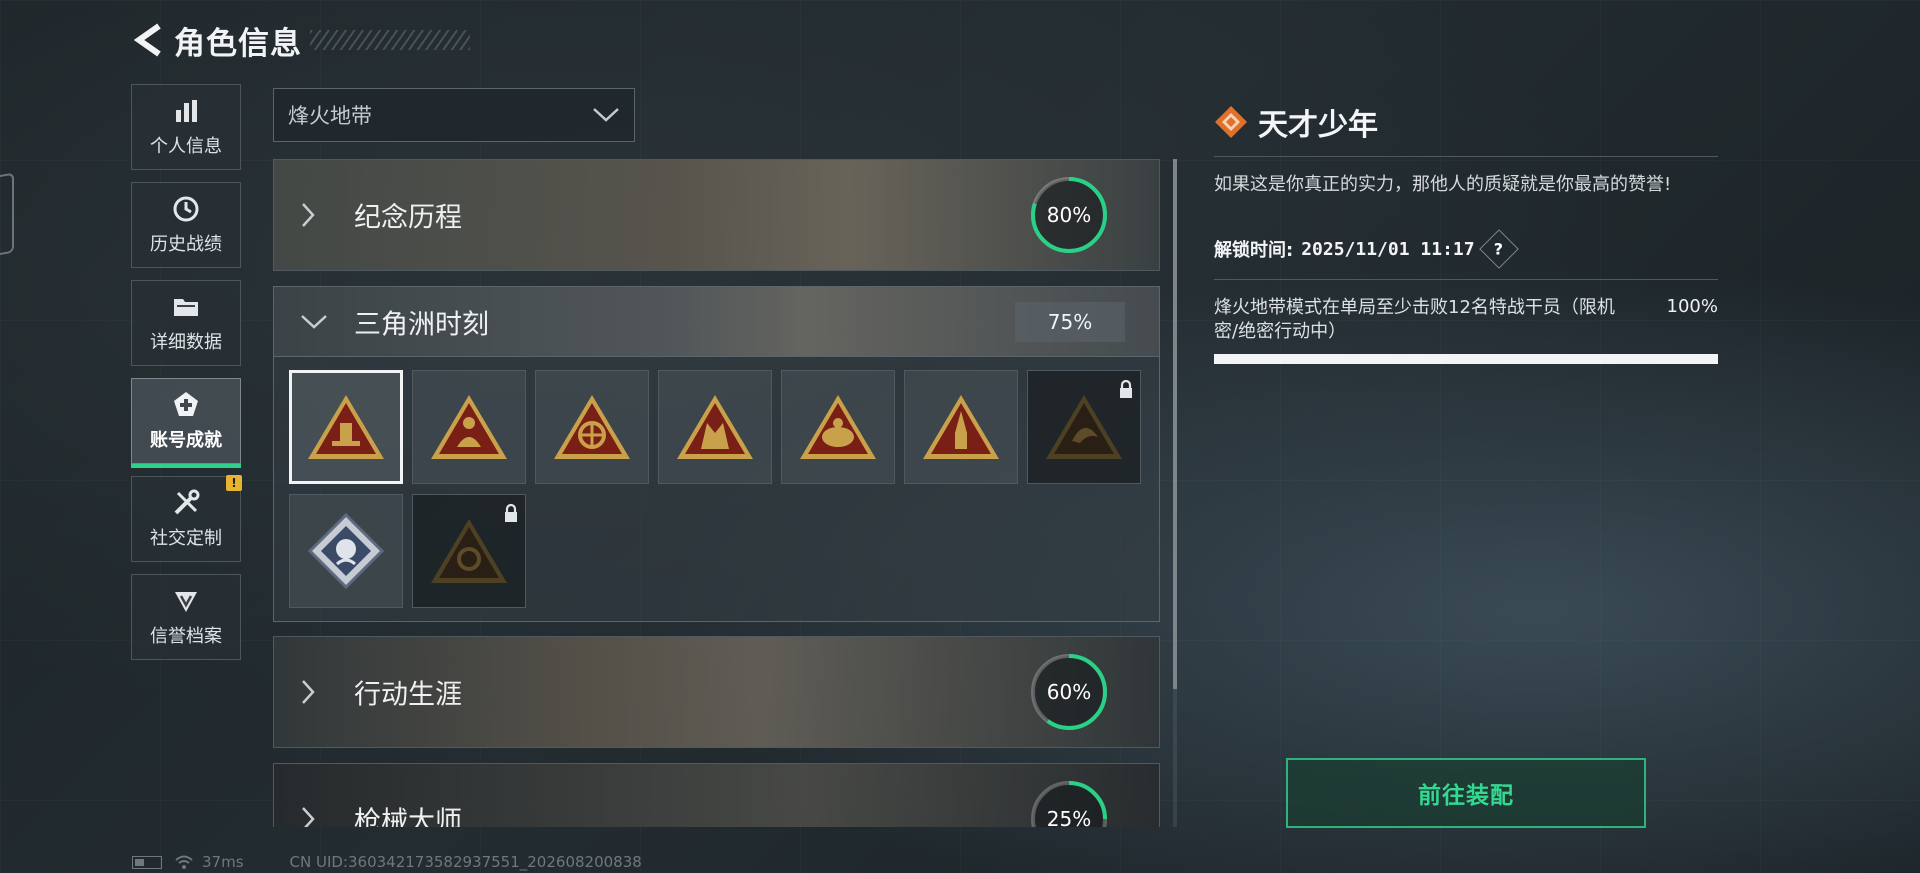  Describe the element at coordinates (186, 146) in the screenshot. I see `sidebar-item-label: 个人信息` at that location.